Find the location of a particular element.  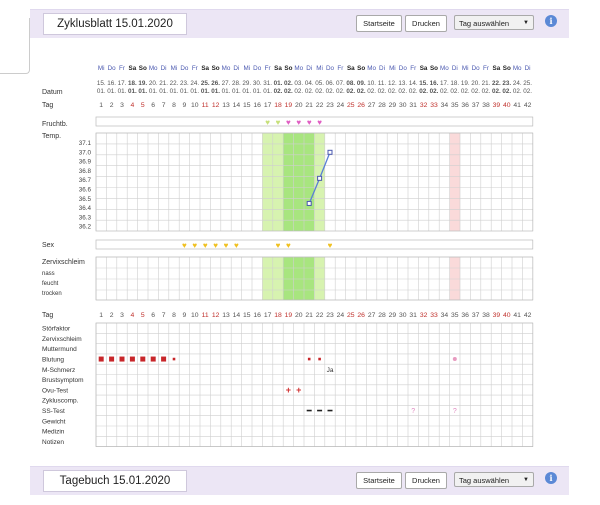

day-number-top: 20 is located at coordinates (299, 105).